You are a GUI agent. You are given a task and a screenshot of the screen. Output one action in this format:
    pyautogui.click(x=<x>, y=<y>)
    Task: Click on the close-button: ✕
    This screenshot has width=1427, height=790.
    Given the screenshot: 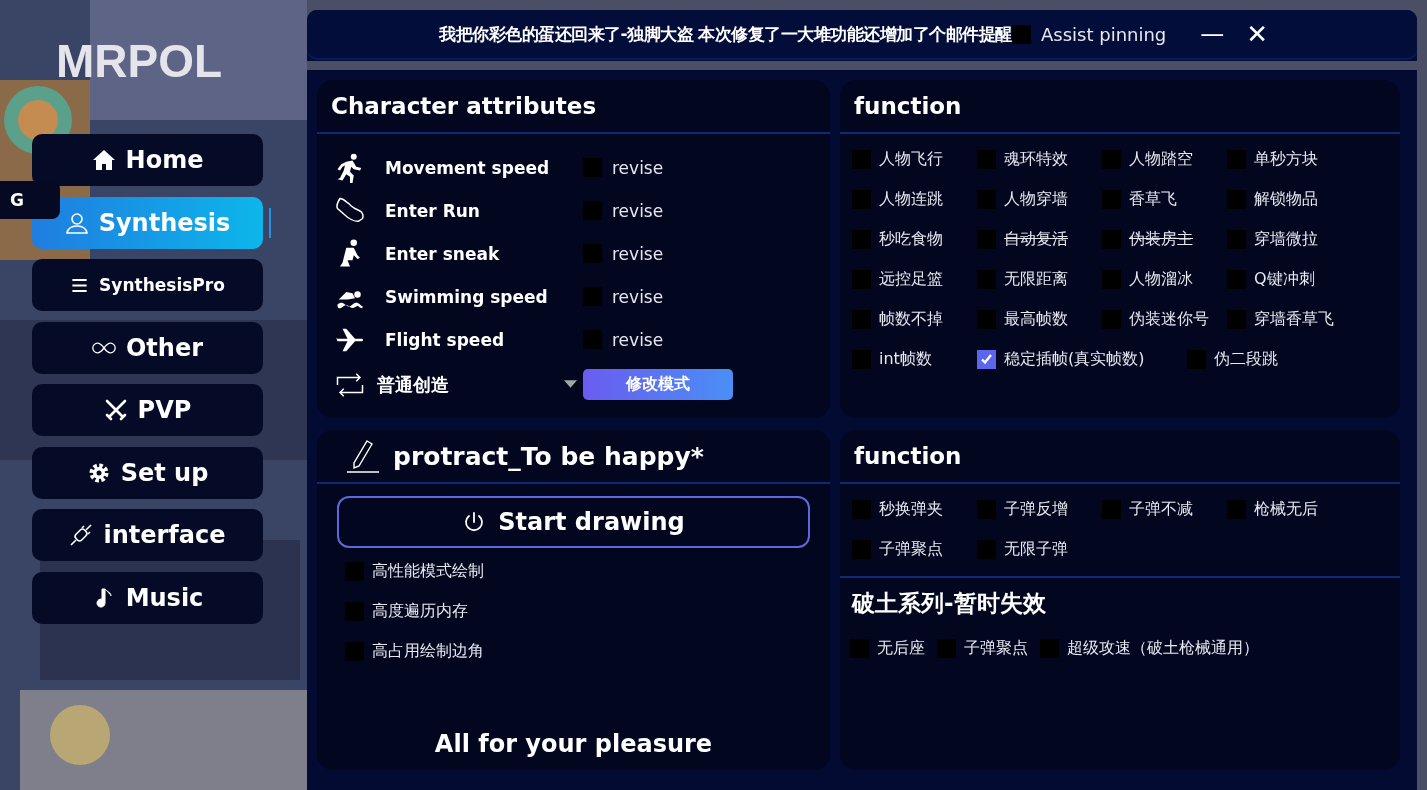 What is the action you would take?
    pyautogui.click(x=1257, y=34)
    